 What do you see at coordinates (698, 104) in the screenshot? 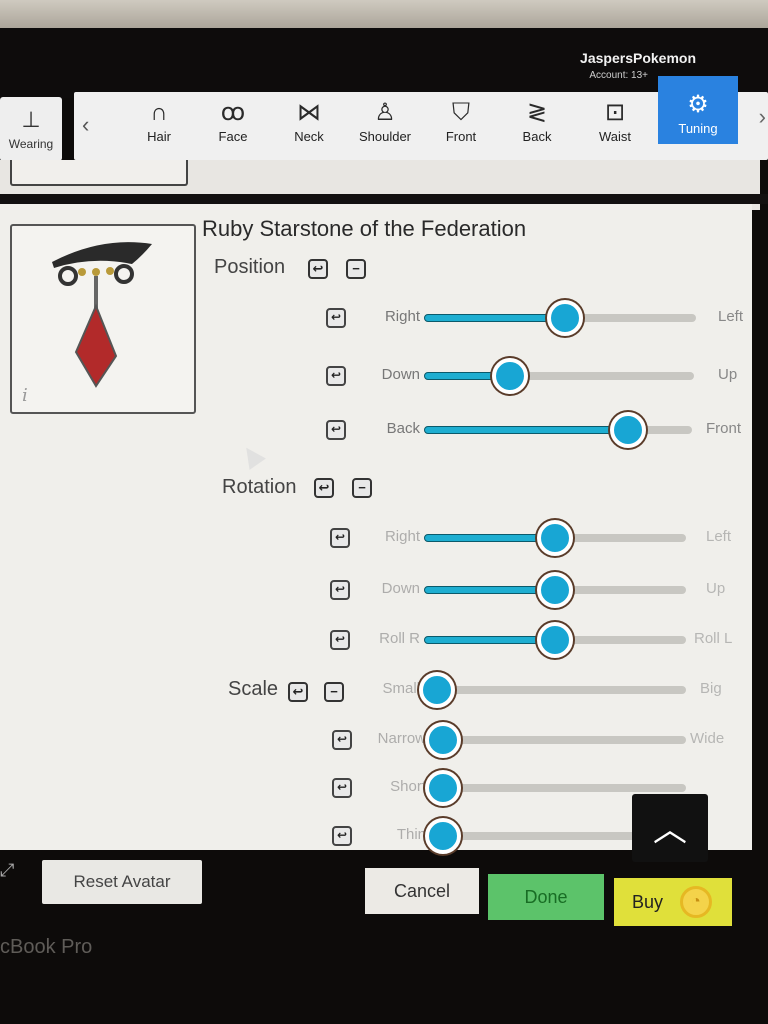
I see `gear-icon: ⚙` at bounding box center [698, 104].